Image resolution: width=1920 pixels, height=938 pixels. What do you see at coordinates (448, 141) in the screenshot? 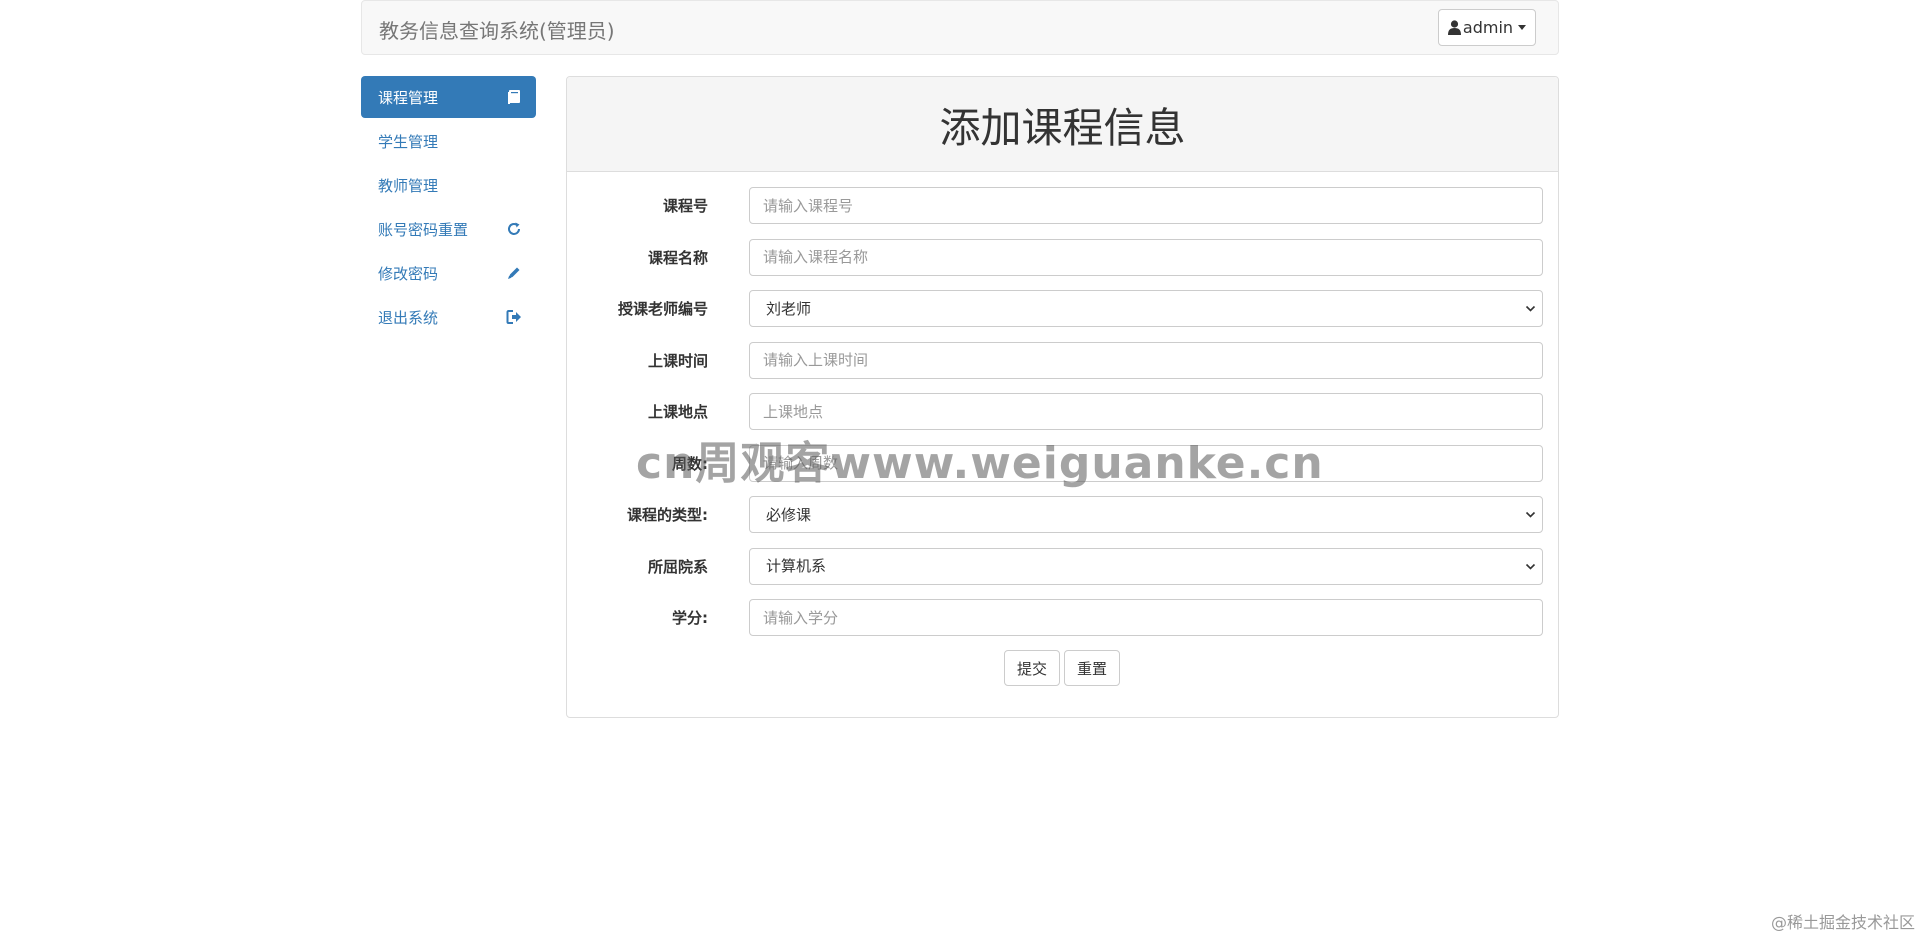
I see `sidebar-item-student-management: 学生管理` at bounding box center [448, 141].